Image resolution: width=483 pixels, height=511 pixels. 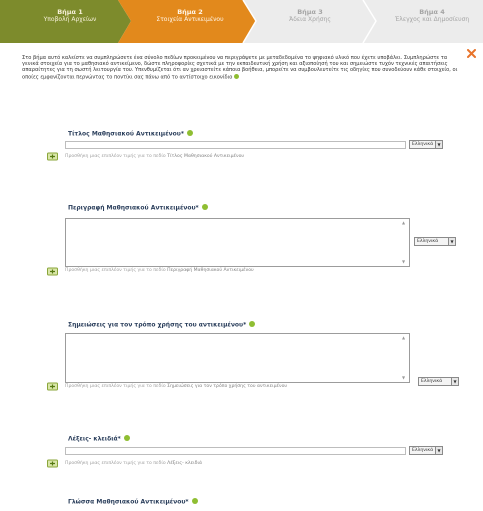 I want to click on field-description-label: Περιγραφή Μαθησιακού Αντικειμένου*, so click(x=138, y=208).